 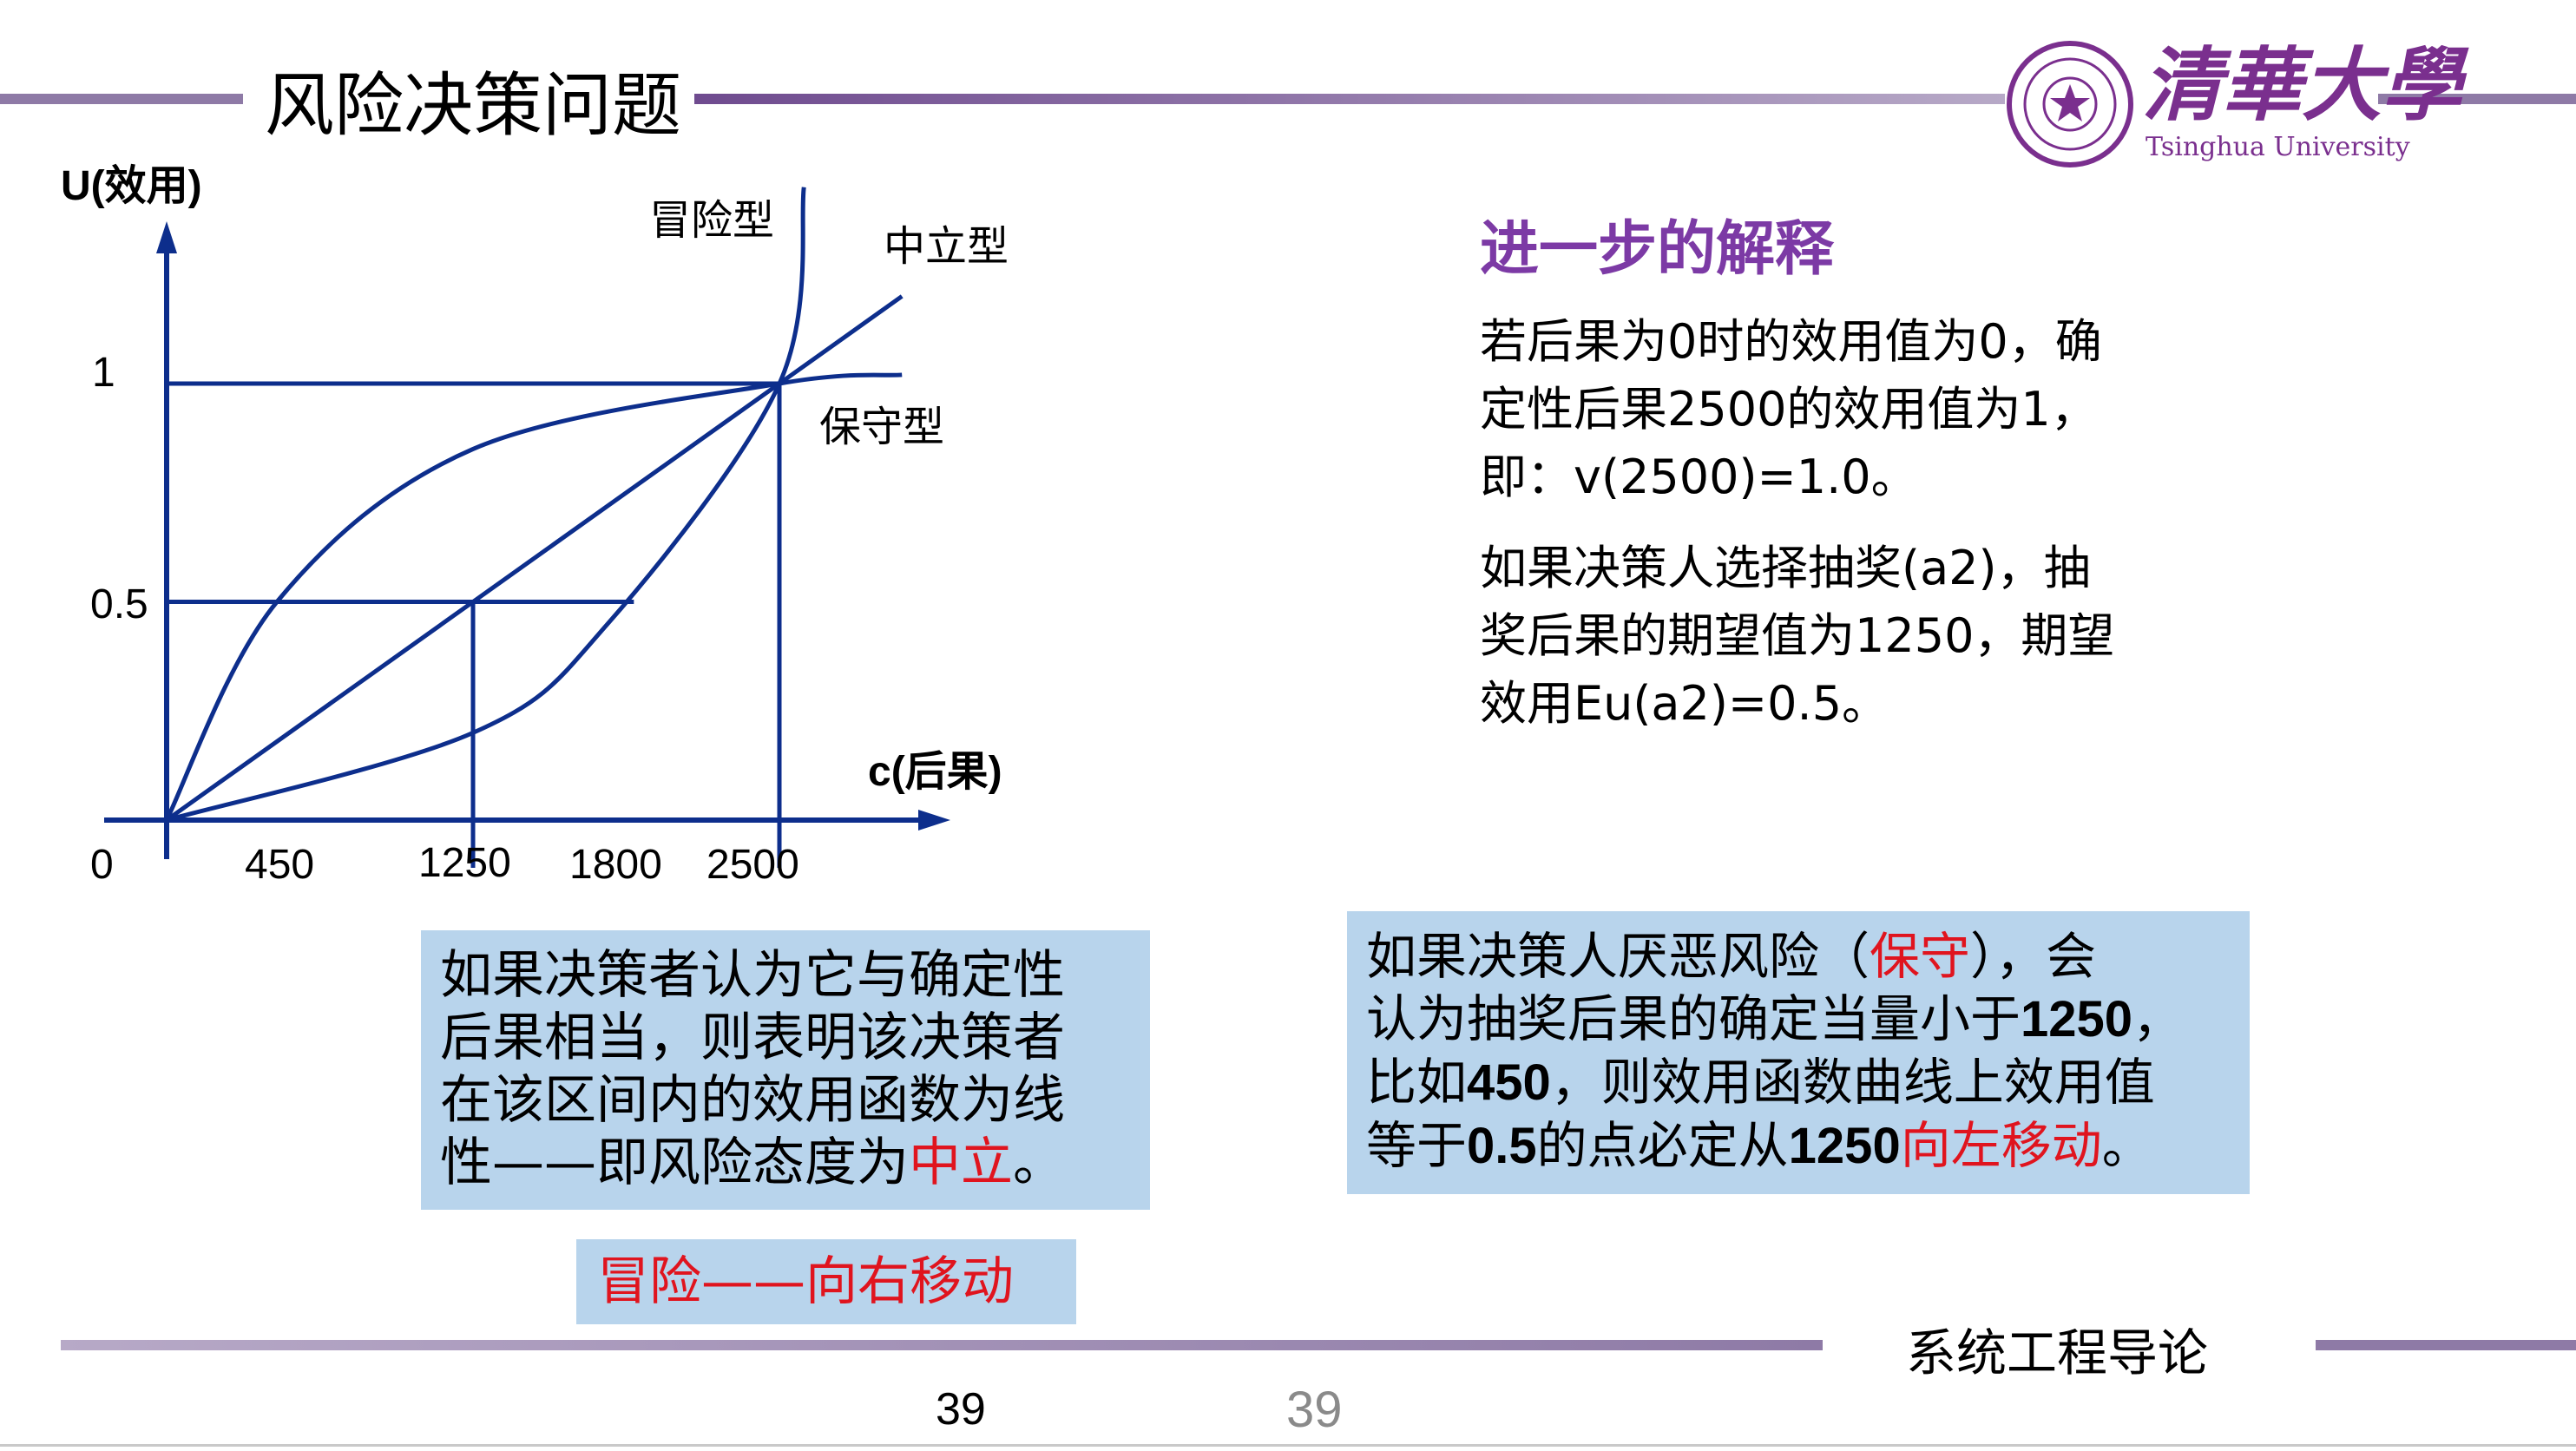 I want to click on averse-l4-bold-1: 0.5, so click(x=1502, y=1146).